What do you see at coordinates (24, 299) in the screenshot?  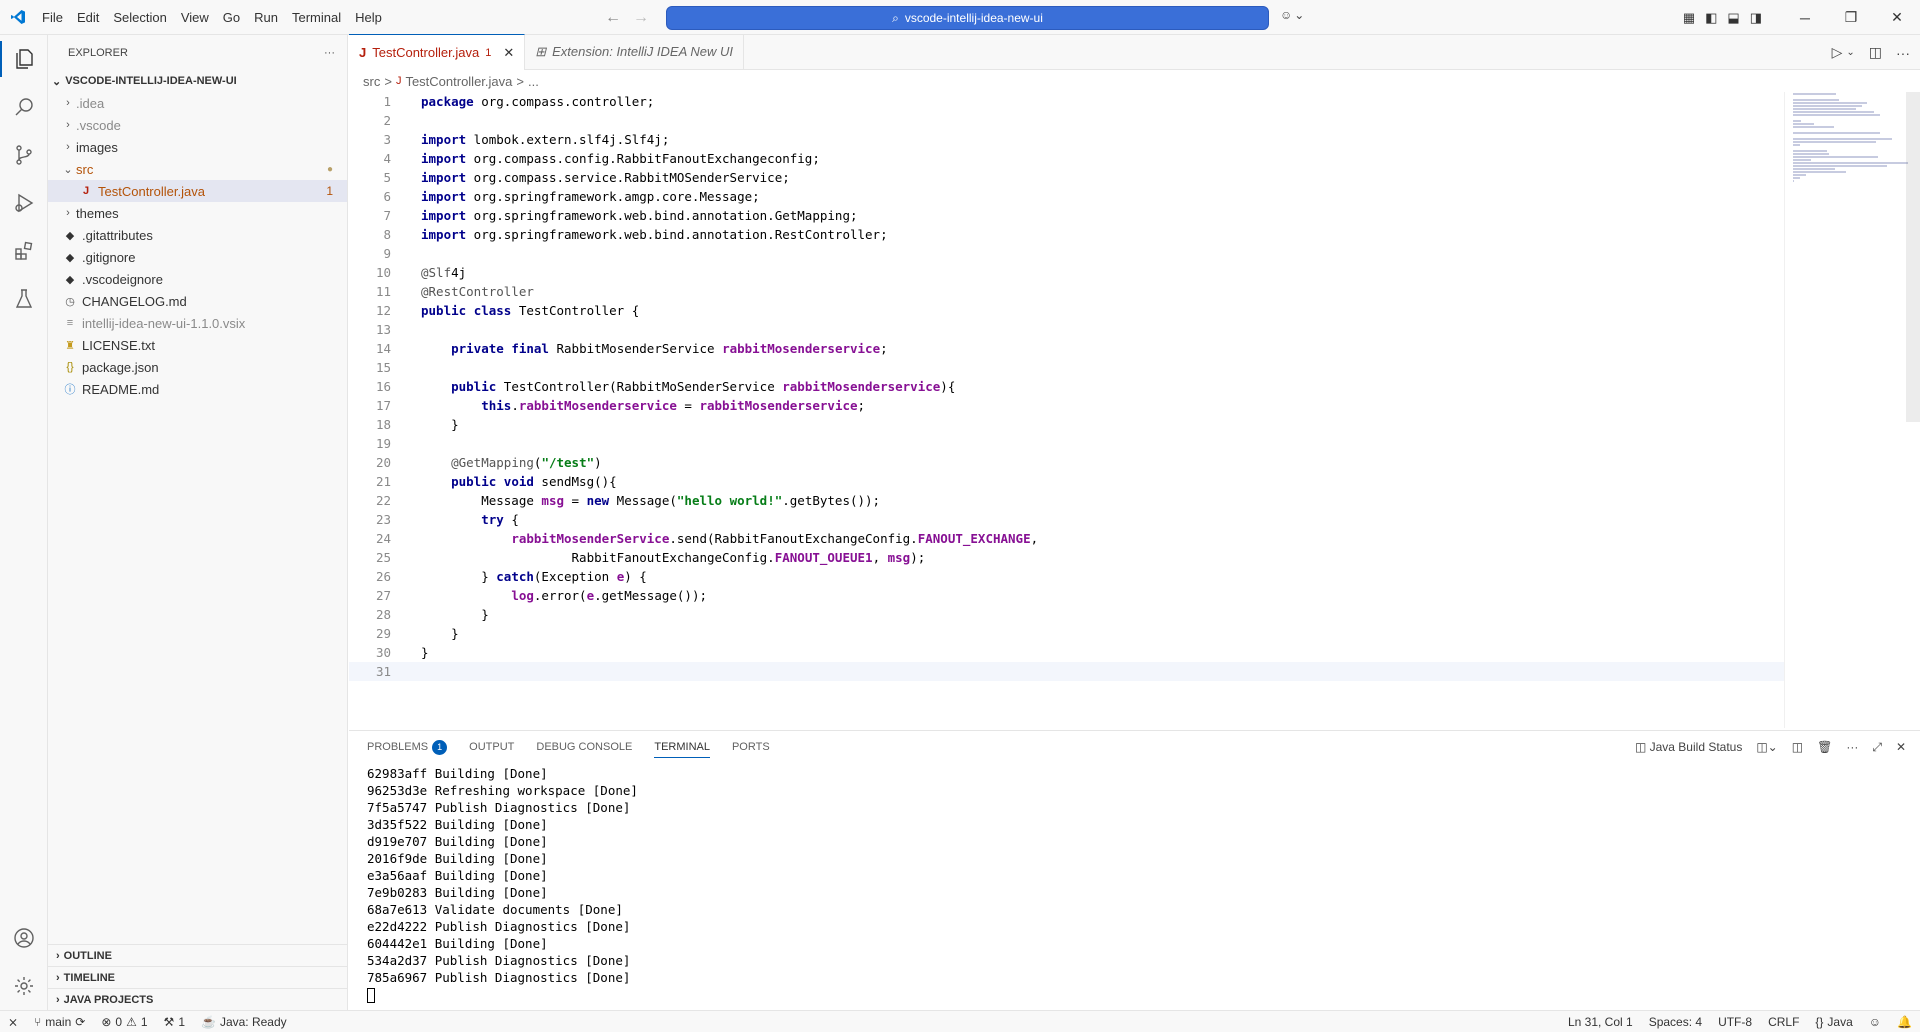 I see `testing-icon` at bounding box center [24, 299].